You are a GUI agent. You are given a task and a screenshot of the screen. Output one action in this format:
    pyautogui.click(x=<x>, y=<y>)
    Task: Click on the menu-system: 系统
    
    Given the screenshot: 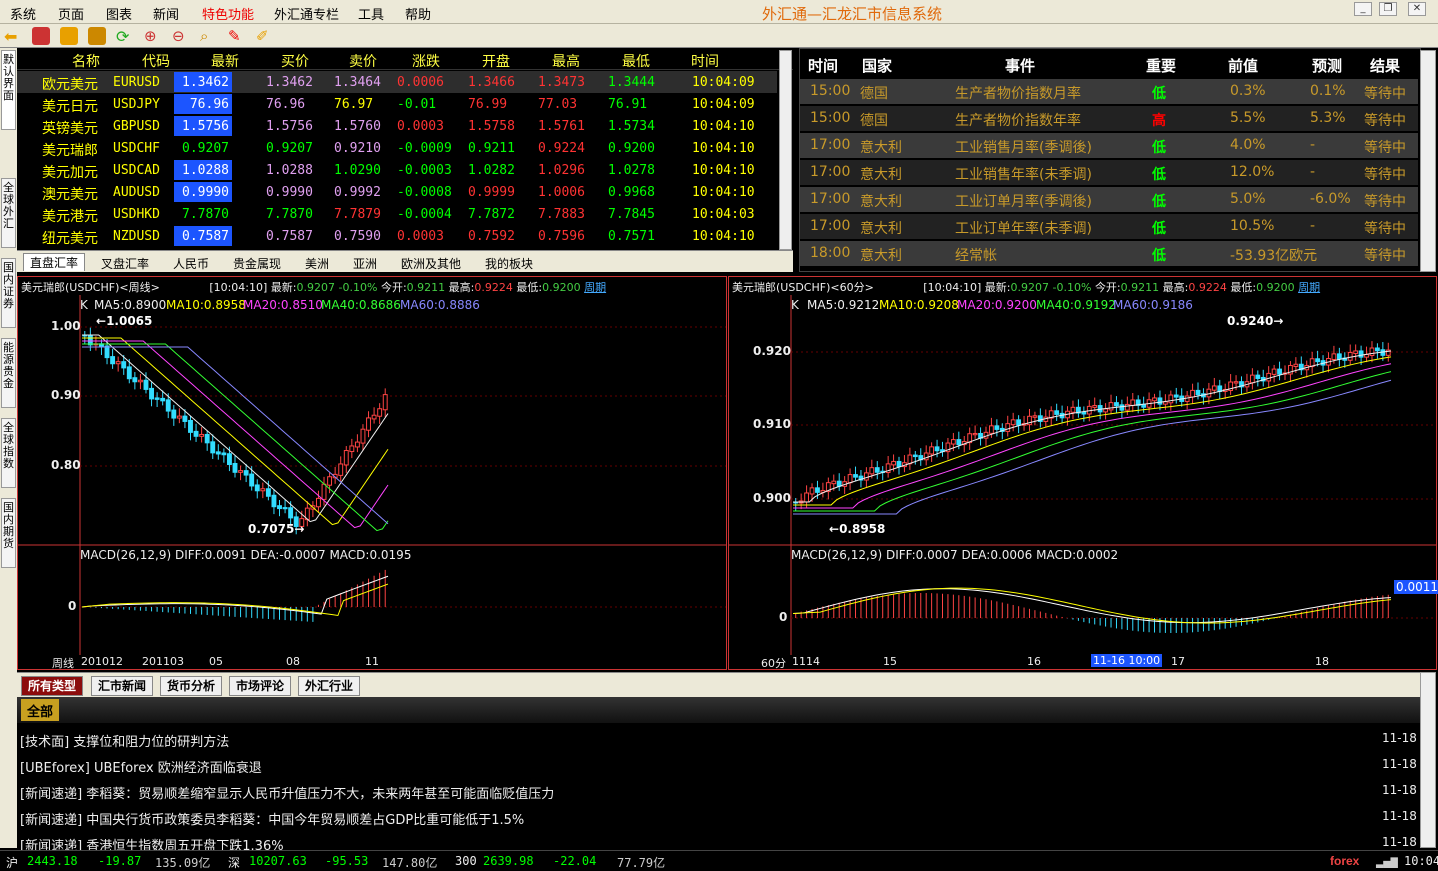 What is the action you would take?
    pyautogui.click(x=23, y=13)
    